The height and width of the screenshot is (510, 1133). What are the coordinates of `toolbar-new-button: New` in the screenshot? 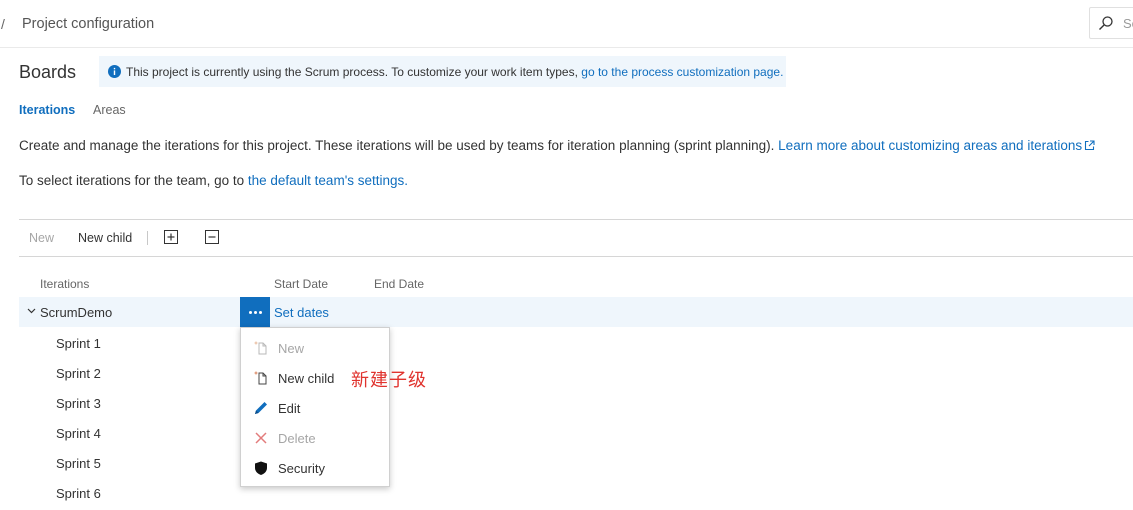 It's located at (41, 238).